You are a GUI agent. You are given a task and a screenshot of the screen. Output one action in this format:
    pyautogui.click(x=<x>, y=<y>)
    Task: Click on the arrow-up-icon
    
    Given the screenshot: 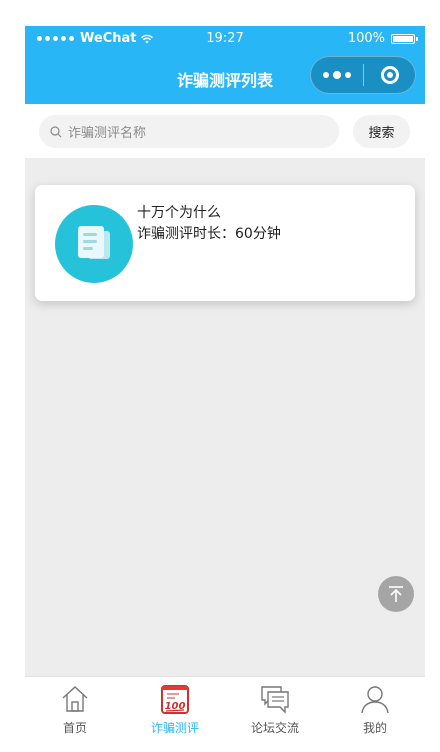 What is the action you would take?
    pyautogui.click(x=396, y=594)
    